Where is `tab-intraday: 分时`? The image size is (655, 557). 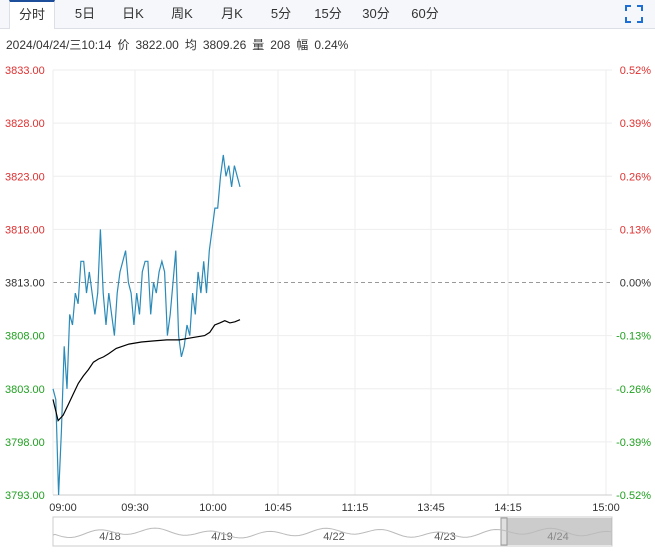
tab-intraday: 分时 is located at coordinates (32, 14).